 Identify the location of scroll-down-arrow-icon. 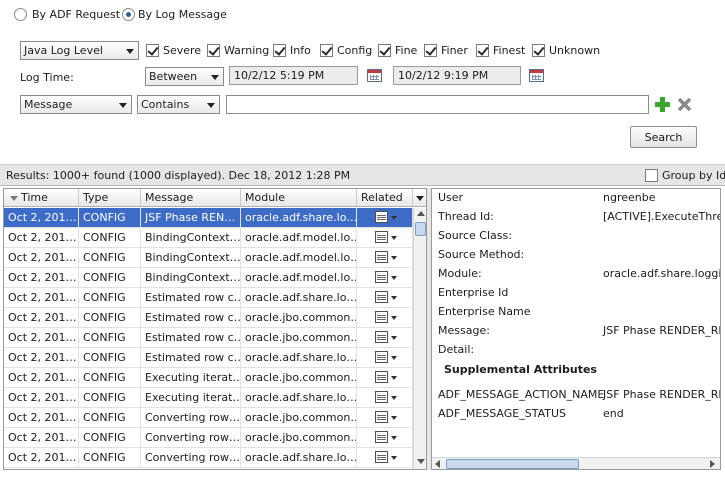
(421, 461).